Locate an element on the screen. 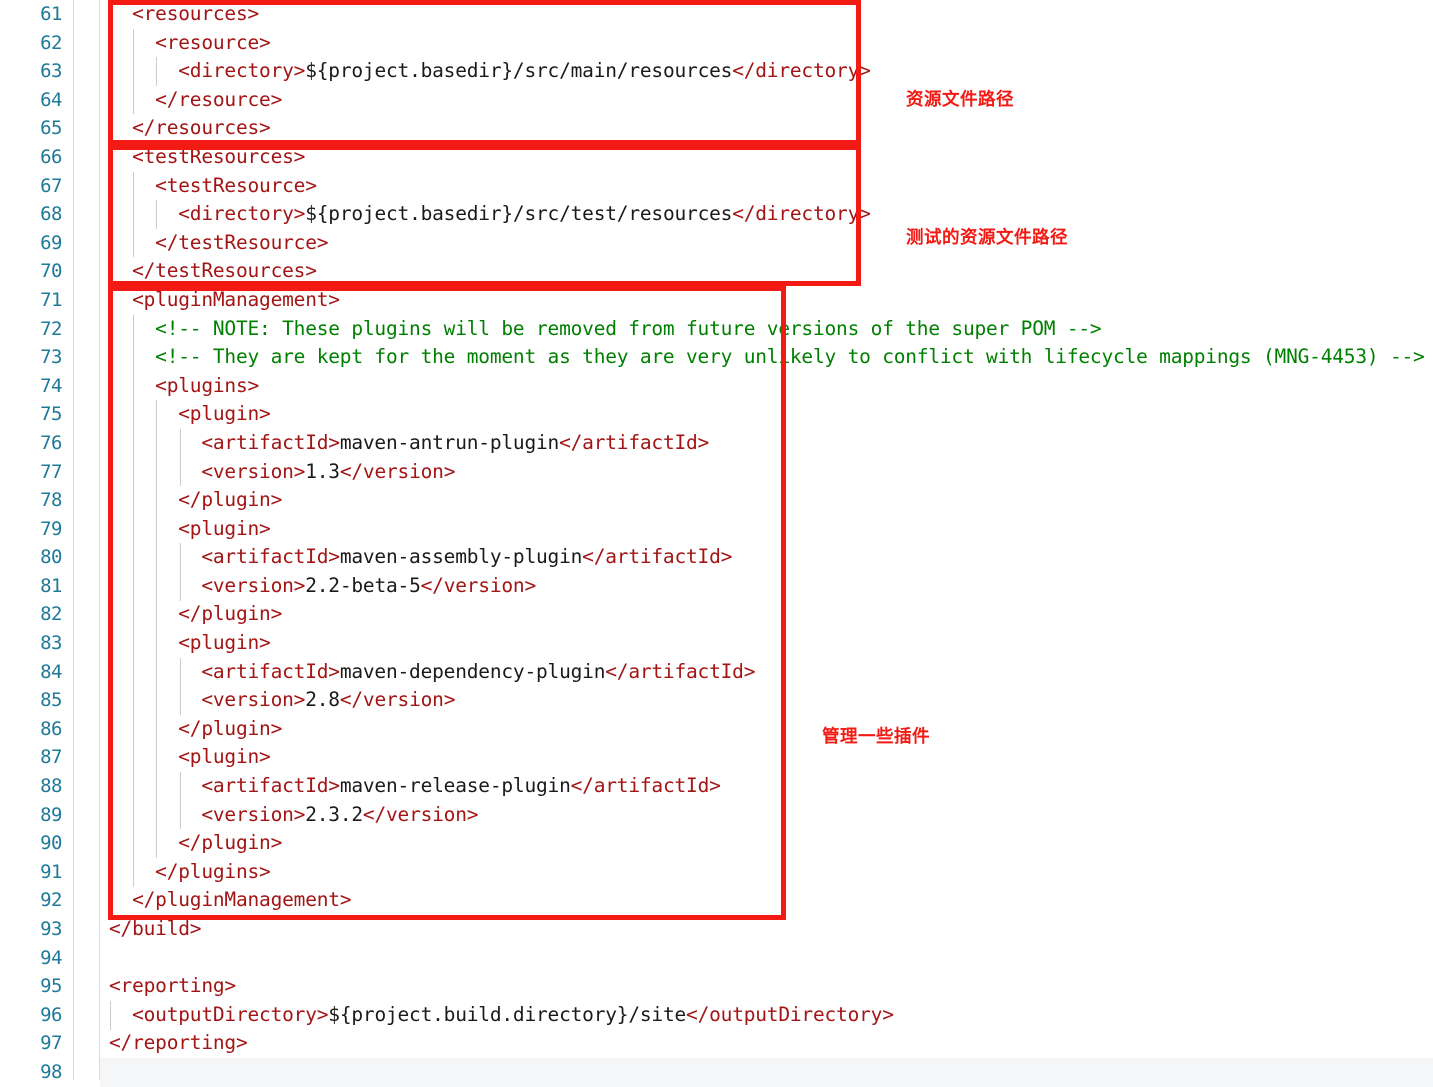  code-token: 2.2-beta-5 is located at coordinates (363, 585).